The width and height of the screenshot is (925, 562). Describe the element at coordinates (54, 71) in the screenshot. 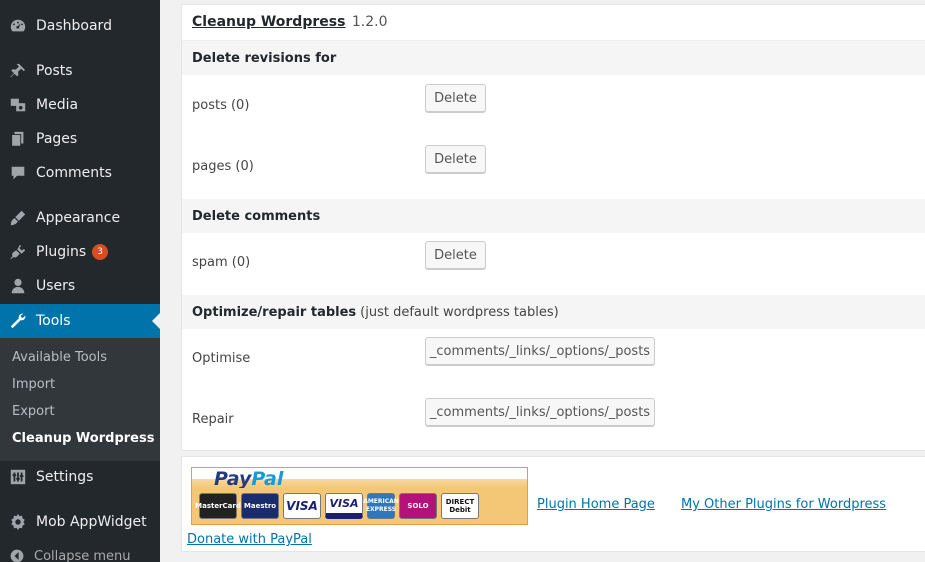

I see `sidebar-item-label: Posts` at that location.